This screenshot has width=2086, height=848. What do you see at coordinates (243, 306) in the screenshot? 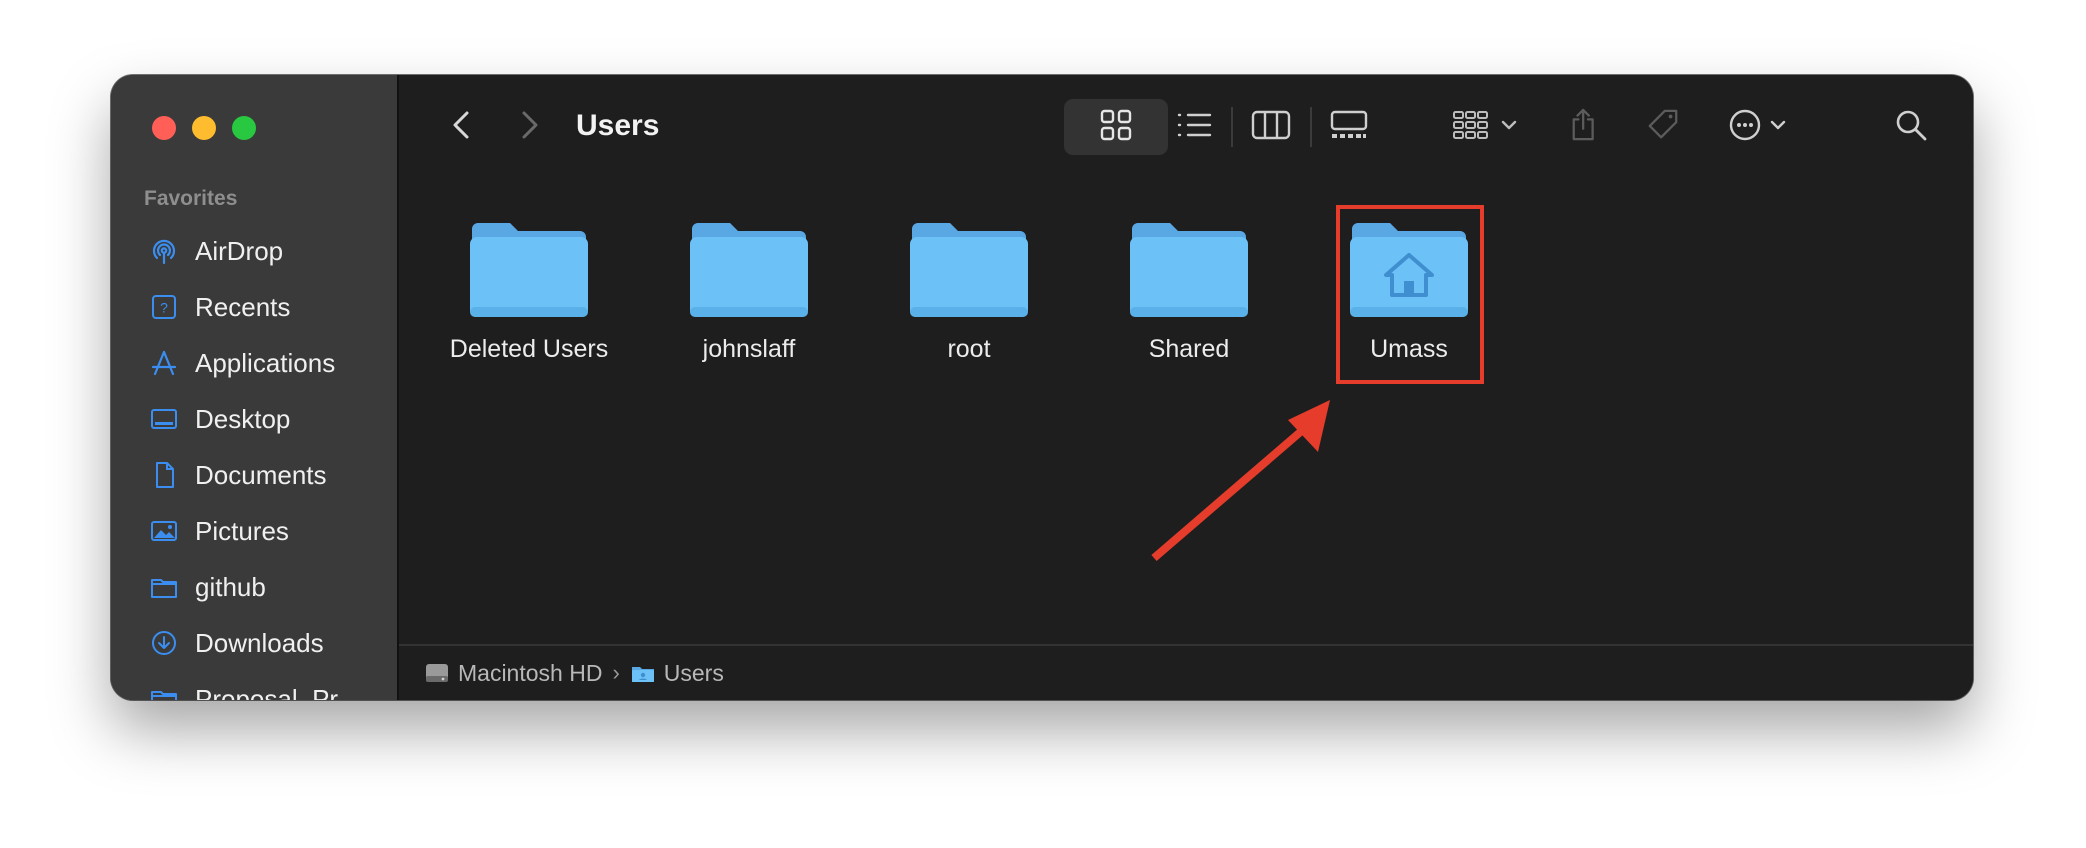
I see `sidebar-item-label: Recents` at bounding box center [243, 306].